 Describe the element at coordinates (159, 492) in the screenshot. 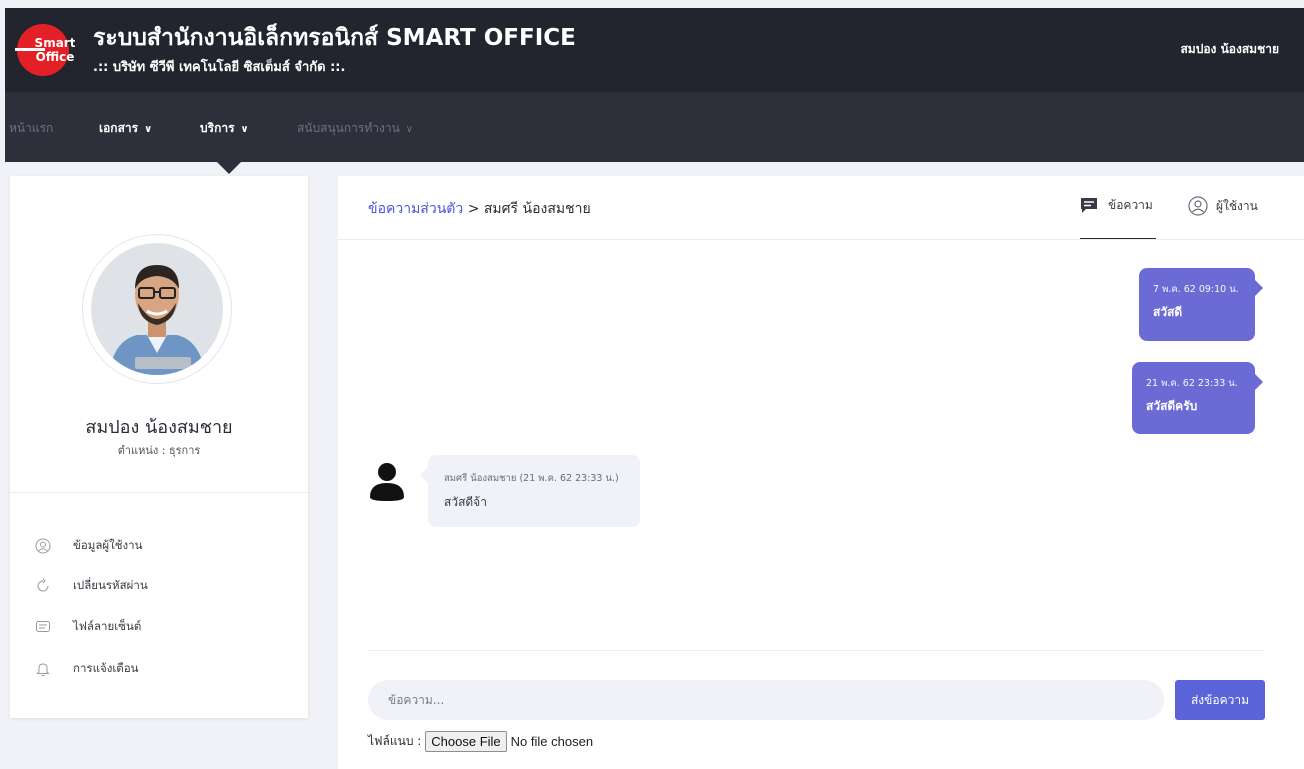

I see `card-divider` at that location.